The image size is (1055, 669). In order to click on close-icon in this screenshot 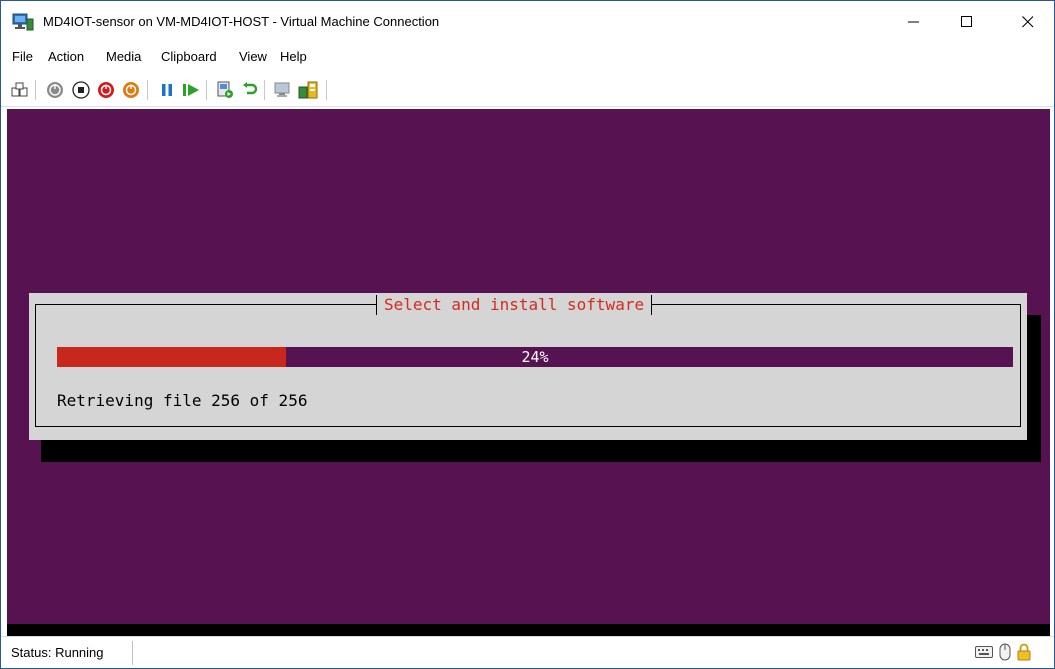, I will do `click(1028, 22)`.